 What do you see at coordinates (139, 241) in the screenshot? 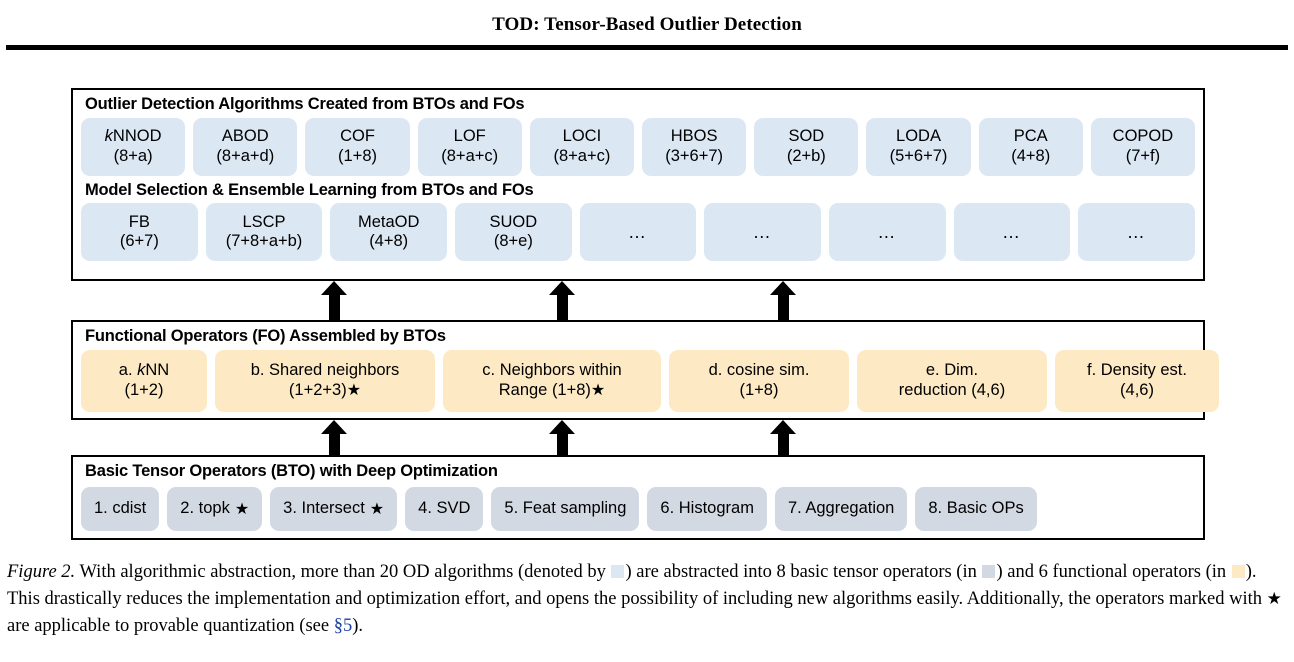
I see `ensemble-pill-ops: (6+7)` at bounding box center [139, 241].